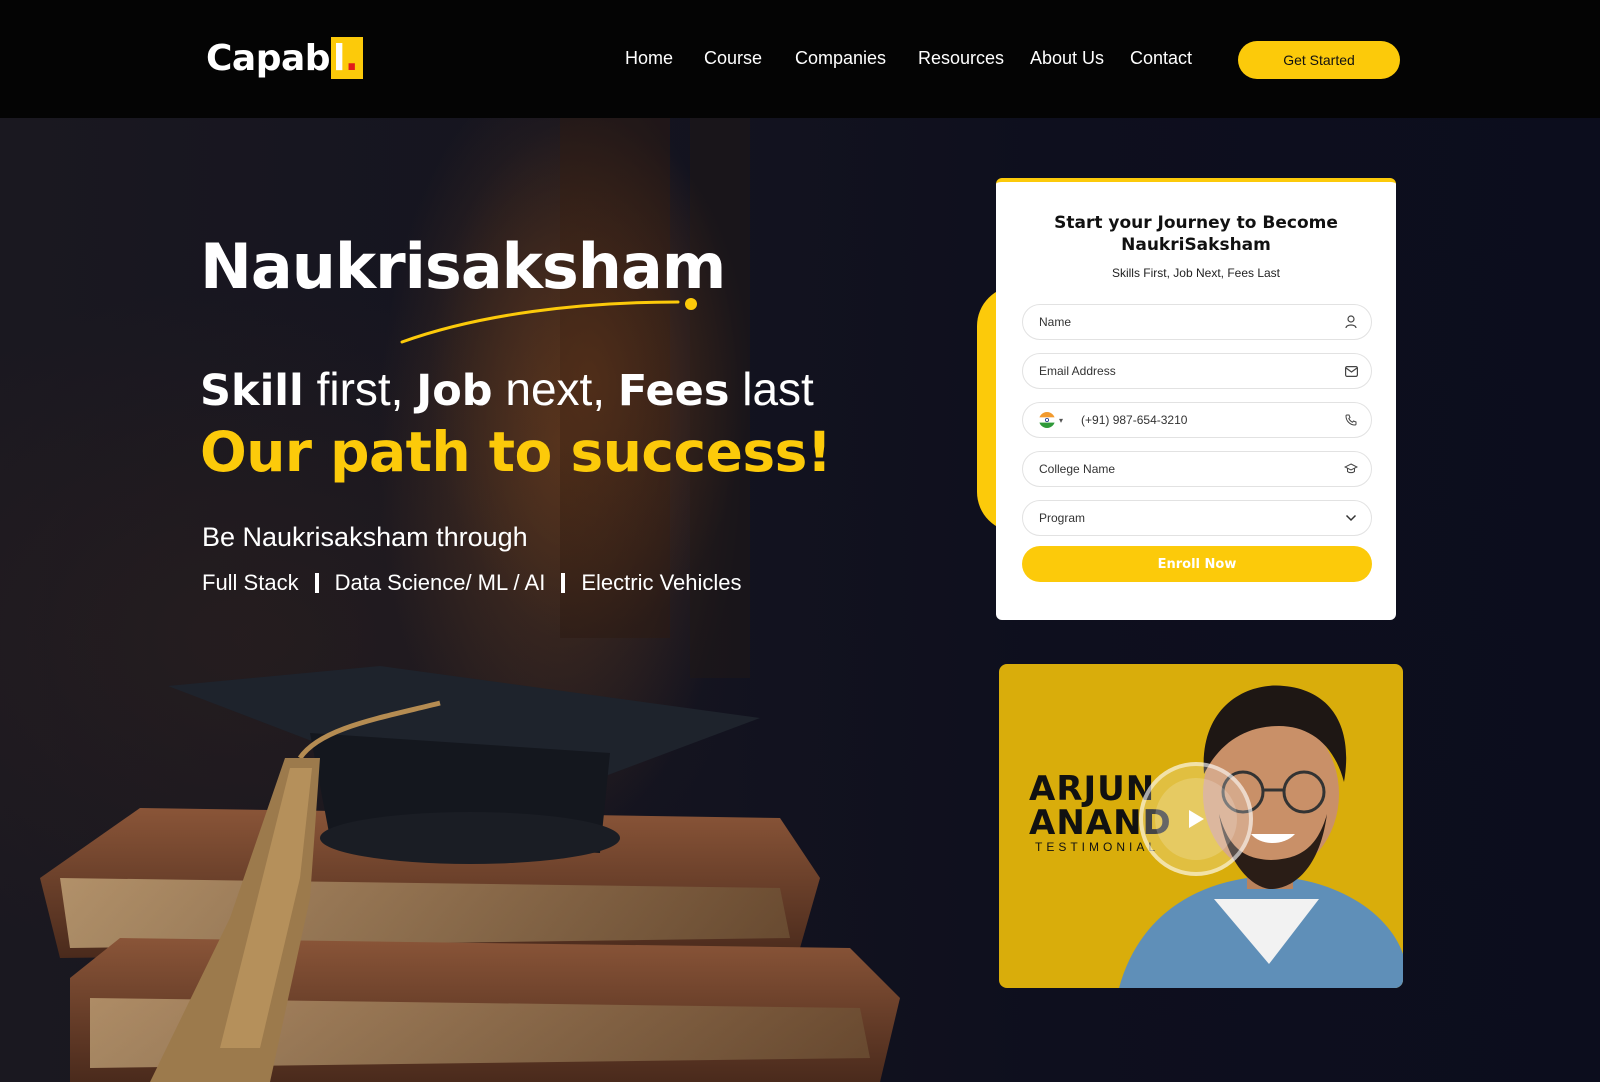 The width and height of the screenshot is (1600, 1082). I want to click on tagline-next: next,, so click(555, 389).